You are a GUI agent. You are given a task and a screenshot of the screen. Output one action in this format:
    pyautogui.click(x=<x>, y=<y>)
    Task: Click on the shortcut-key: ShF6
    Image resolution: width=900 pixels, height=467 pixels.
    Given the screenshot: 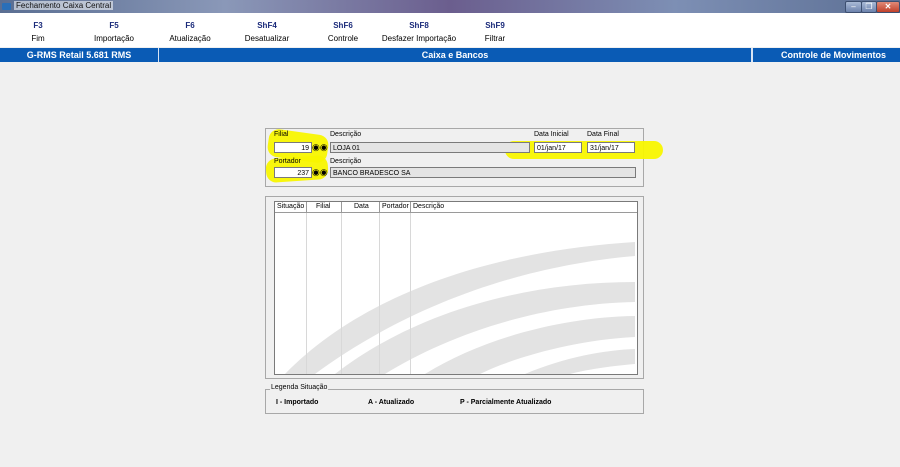 What is the action you would take?
    pyautogui.click(x=343, y=25)
    